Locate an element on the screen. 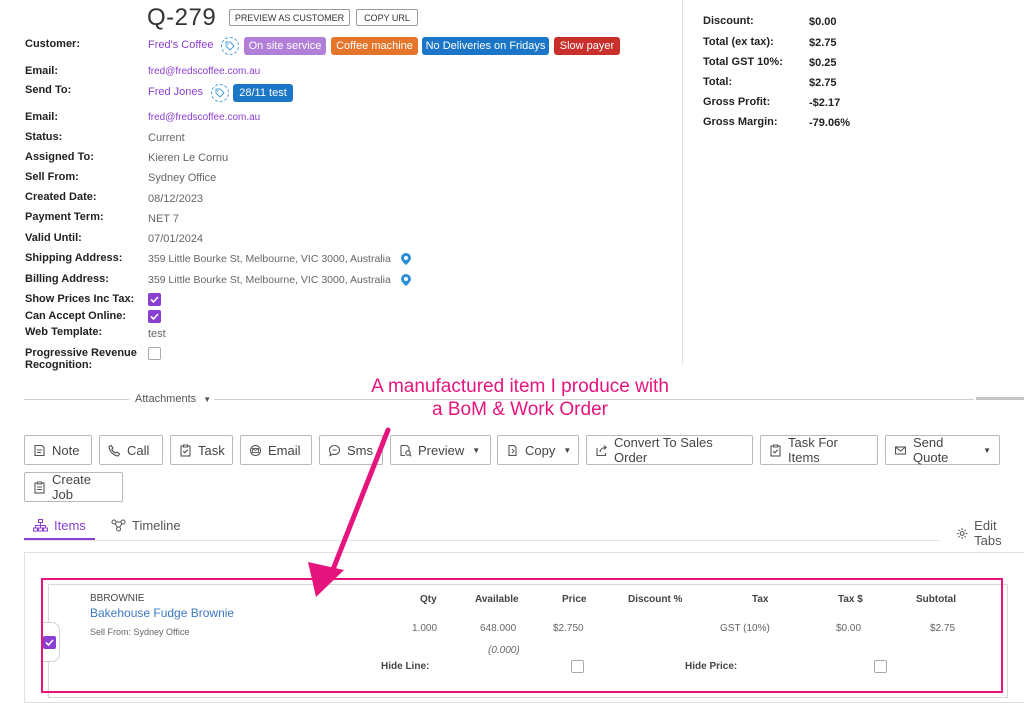 This screenshot has height=703, width=1024. annotation-line-1: A manufactured item I produce with is located at coordinates (520, 386).